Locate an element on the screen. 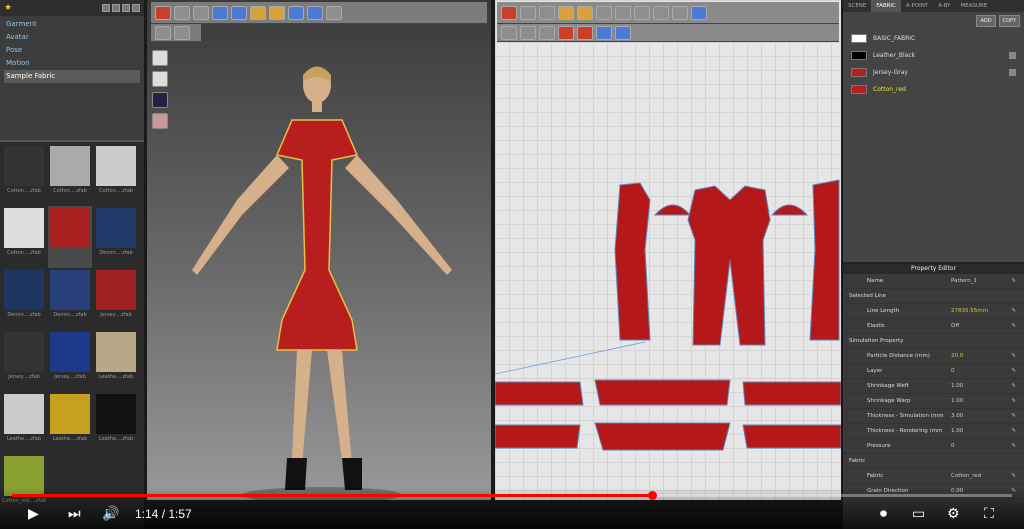 The image size is (1024, 529). favorite-star-icon: ★ is located at coordinates (8, 8).